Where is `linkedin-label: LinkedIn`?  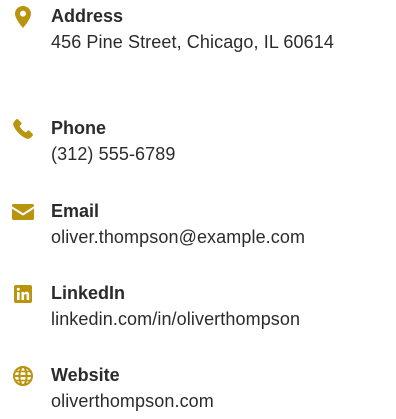
linkedin-label: LinkedIn is located at coordinates (88, 293).